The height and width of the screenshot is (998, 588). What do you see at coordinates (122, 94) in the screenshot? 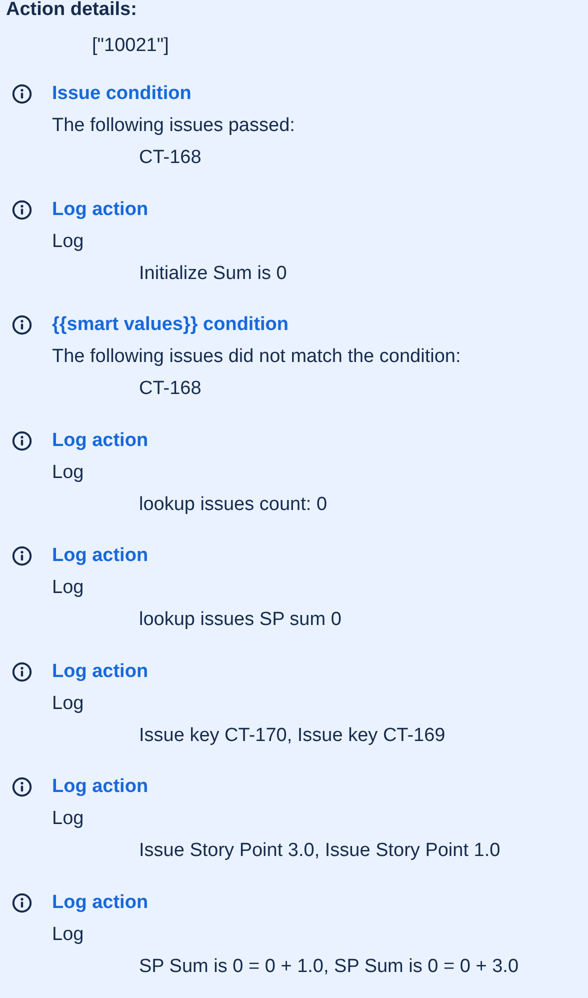
I see `action-title-link: Issue condition` at bounding box center [122, 94].